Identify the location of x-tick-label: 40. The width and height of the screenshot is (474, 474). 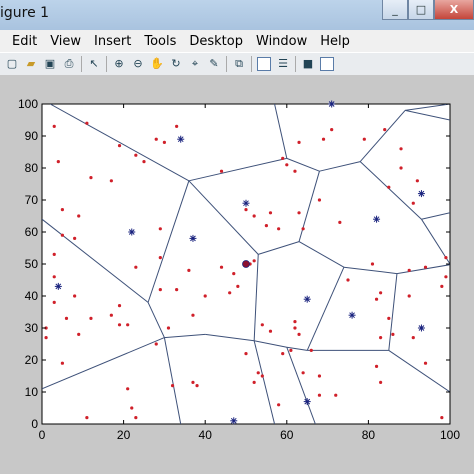
(206, 435).